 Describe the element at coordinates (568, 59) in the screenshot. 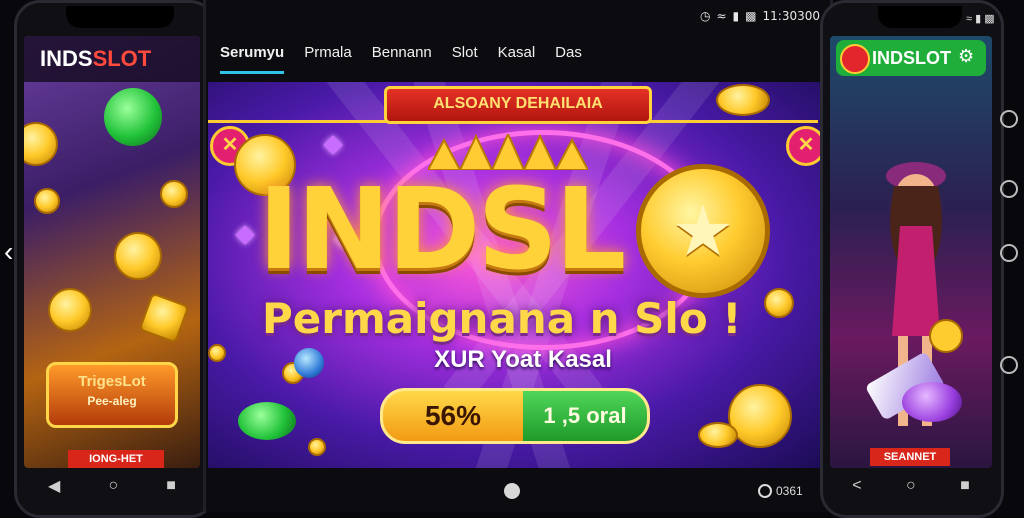

I see `tab-das: Das` at that location.